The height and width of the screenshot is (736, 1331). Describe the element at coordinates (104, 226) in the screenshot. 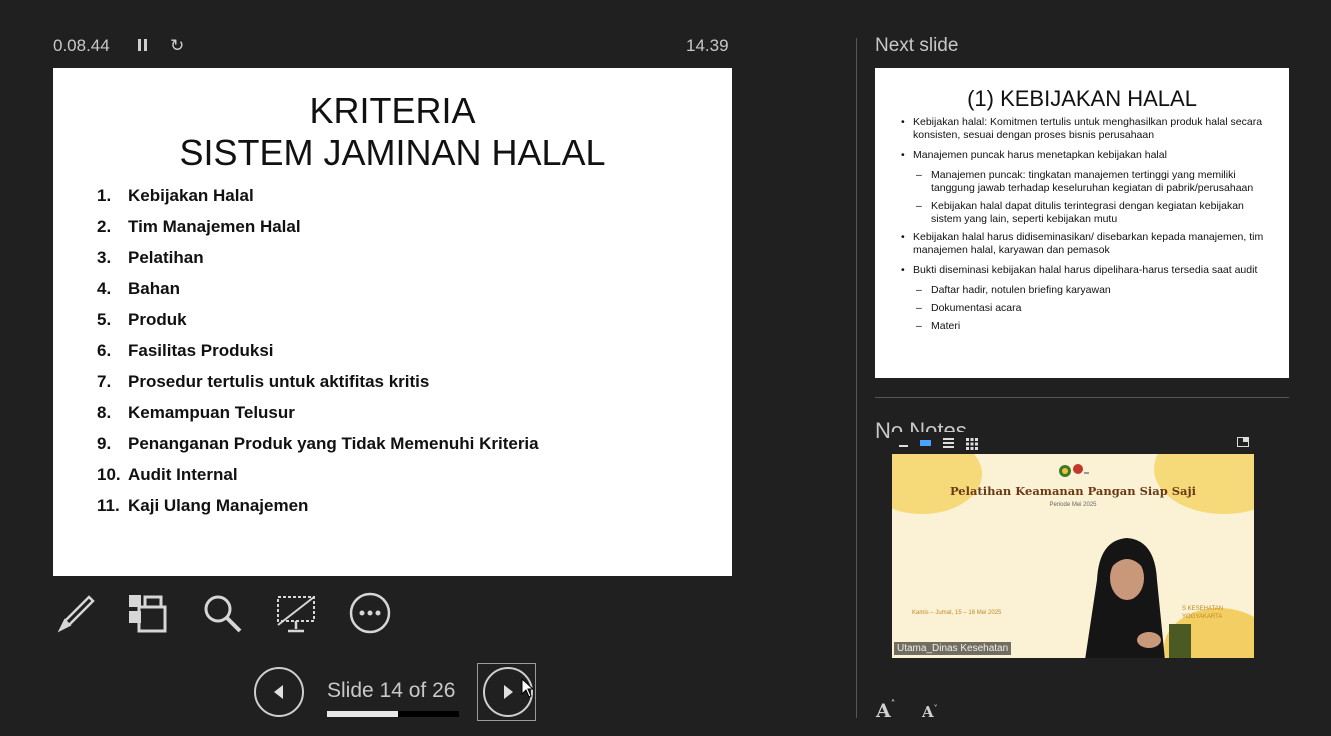

I see `criteria-number: 2.` at that location.